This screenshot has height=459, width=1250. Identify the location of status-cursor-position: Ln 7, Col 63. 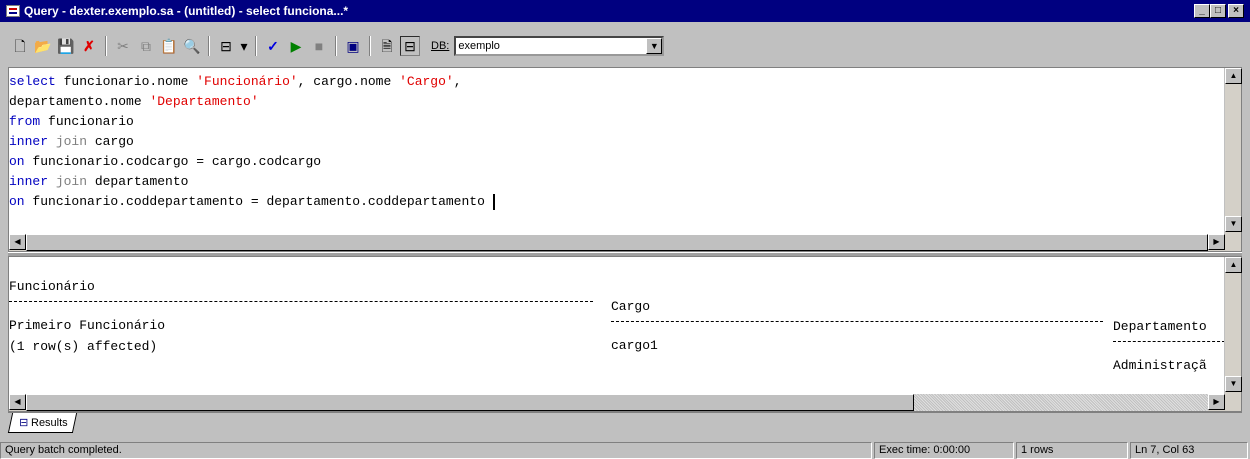
(1189, 450).